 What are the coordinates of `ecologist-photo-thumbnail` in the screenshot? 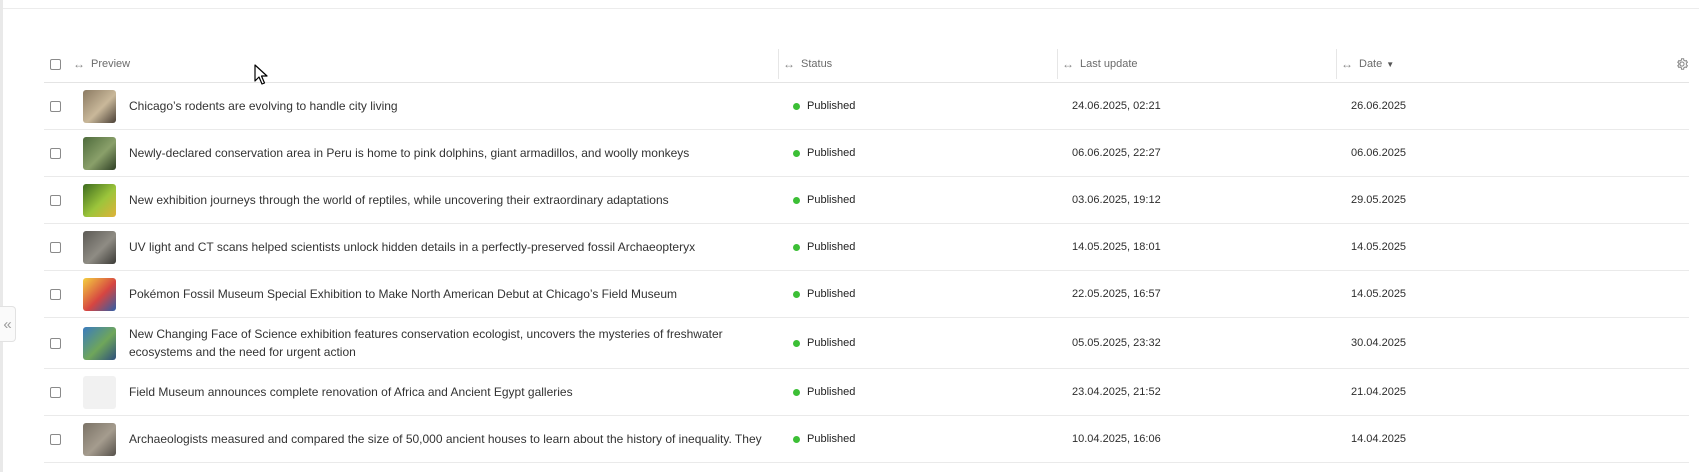 It's located at (99, 343).